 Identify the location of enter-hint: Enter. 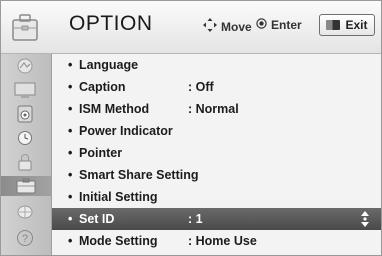
(279, 25).